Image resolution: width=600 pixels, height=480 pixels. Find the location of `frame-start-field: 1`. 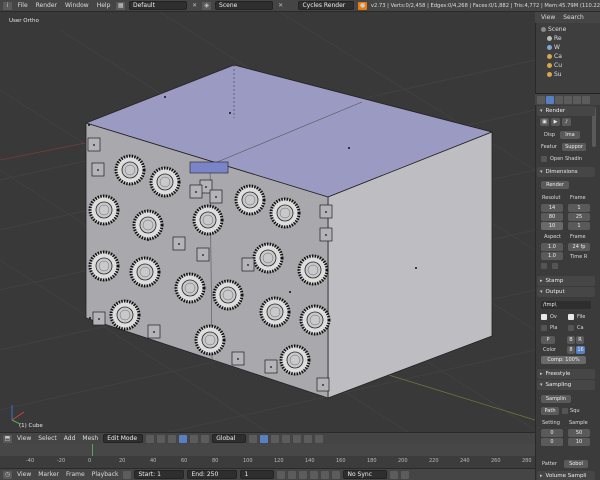

frame-start-field: 1 is located at coordinates (579, 208).